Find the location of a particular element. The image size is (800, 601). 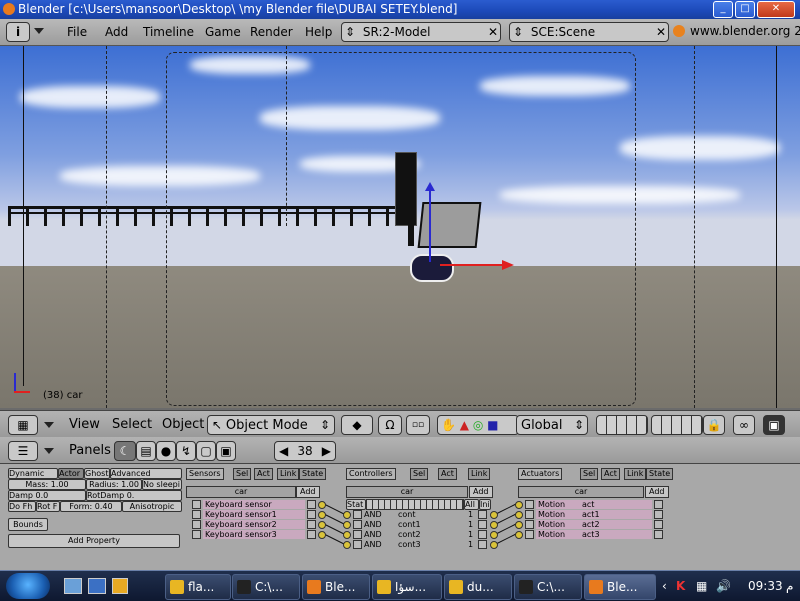

scene-selector: ⇕ SCE:Scene ✕ is located at coordinates (589, 32).